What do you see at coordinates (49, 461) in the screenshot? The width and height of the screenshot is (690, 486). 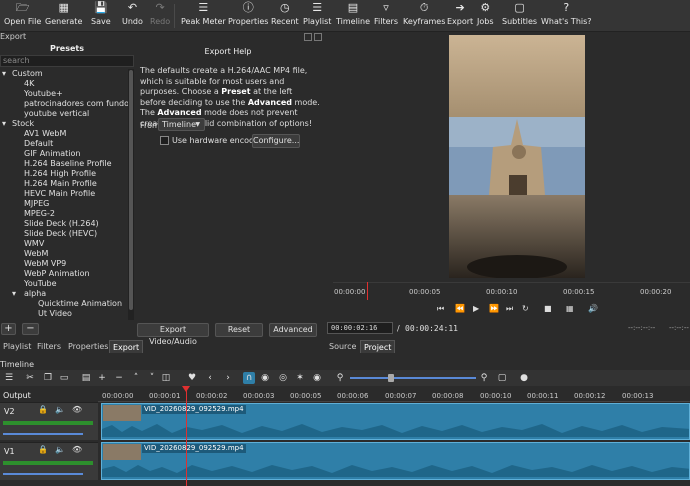 I see `track-header-v1: V1 🔒 🔈 👁` at bounding box center [49, 461].